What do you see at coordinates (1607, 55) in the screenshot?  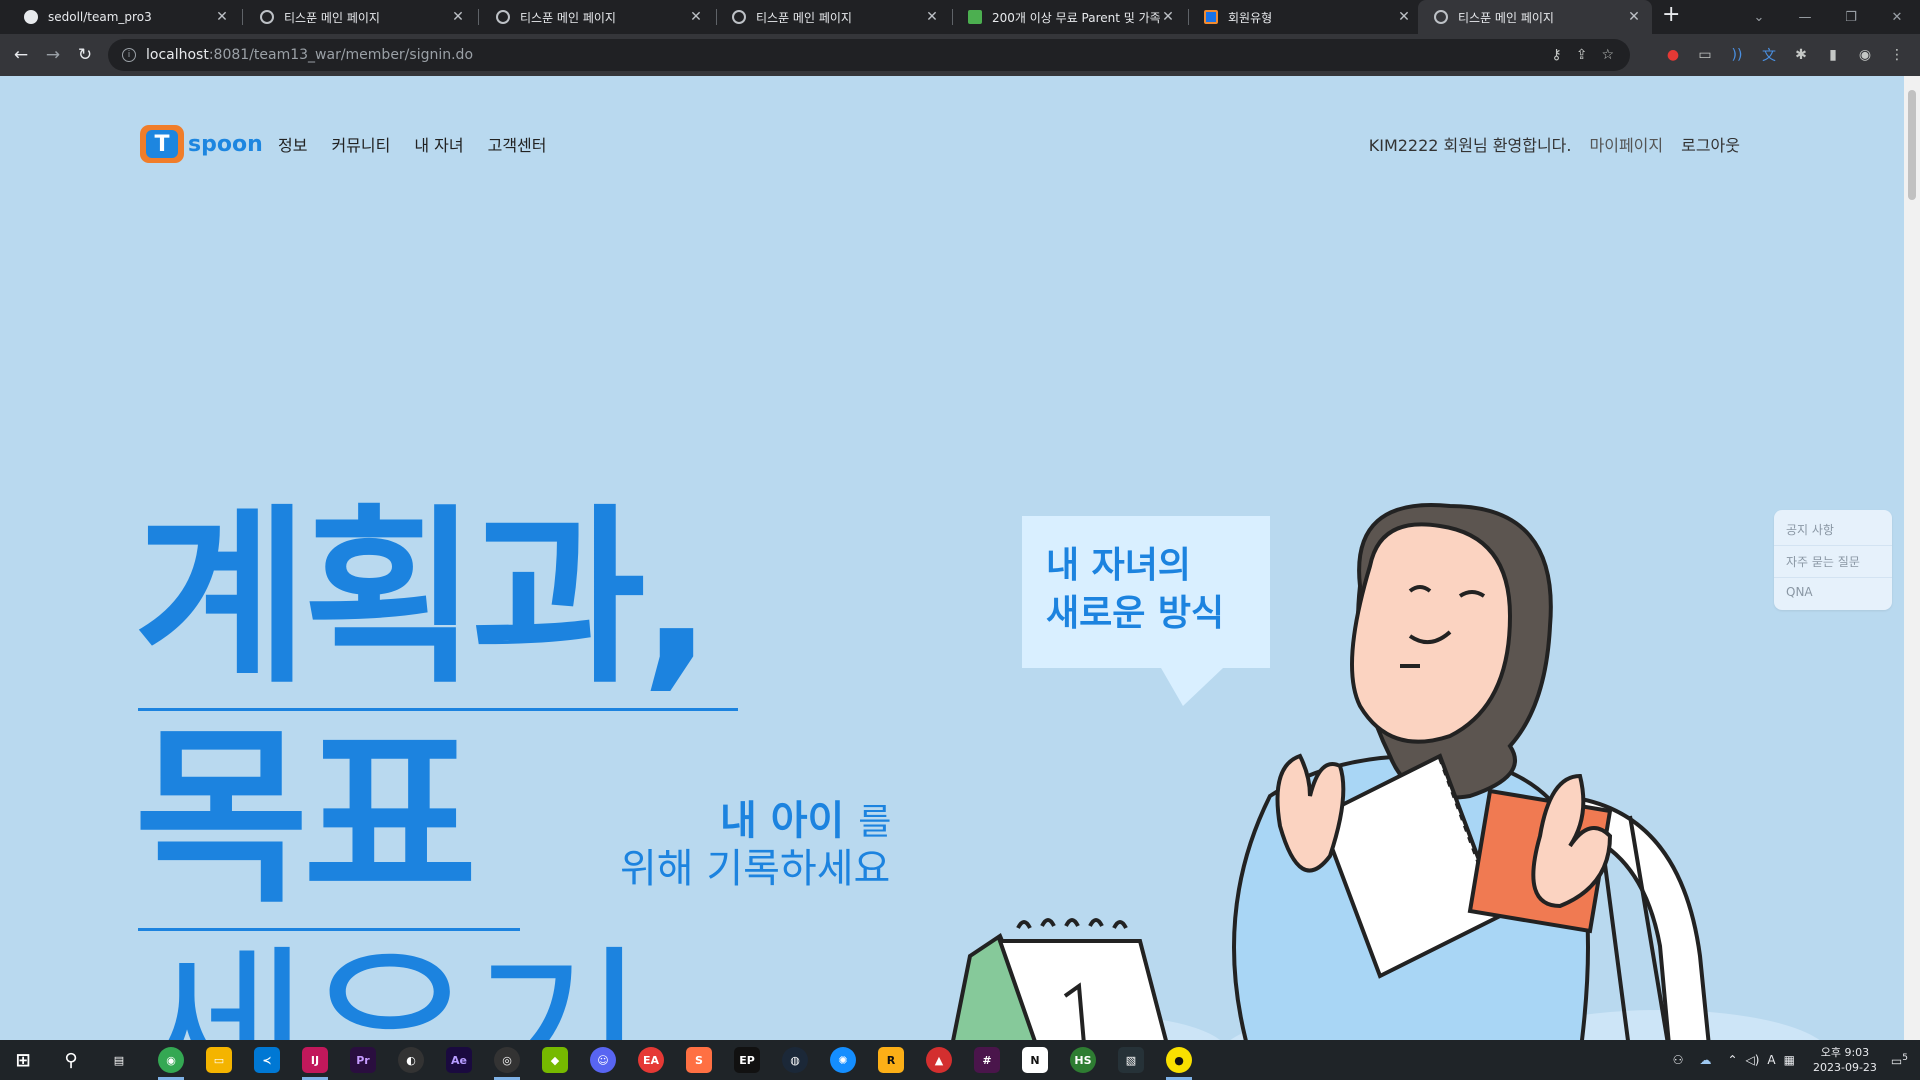 I see `bookmark-star-icon: ☆` at bounding box center [1607, 55].